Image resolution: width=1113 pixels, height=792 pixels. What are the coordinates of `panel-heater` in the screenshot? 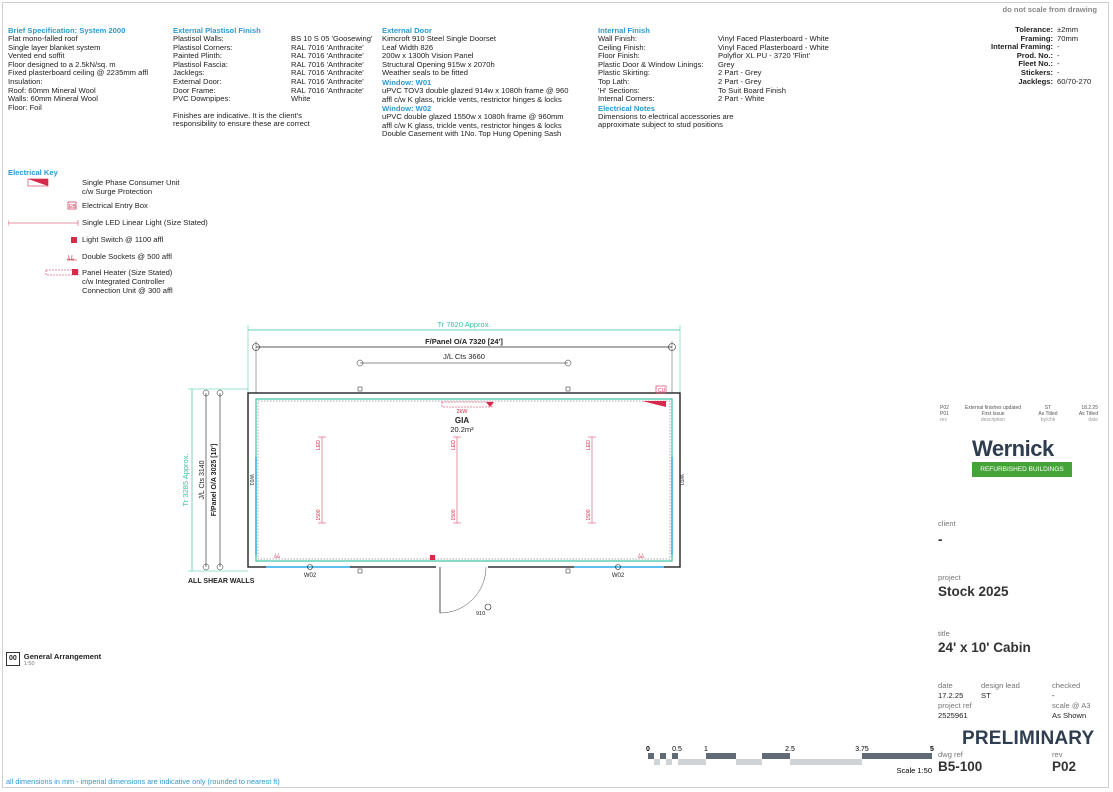 It's located at (467, 404).